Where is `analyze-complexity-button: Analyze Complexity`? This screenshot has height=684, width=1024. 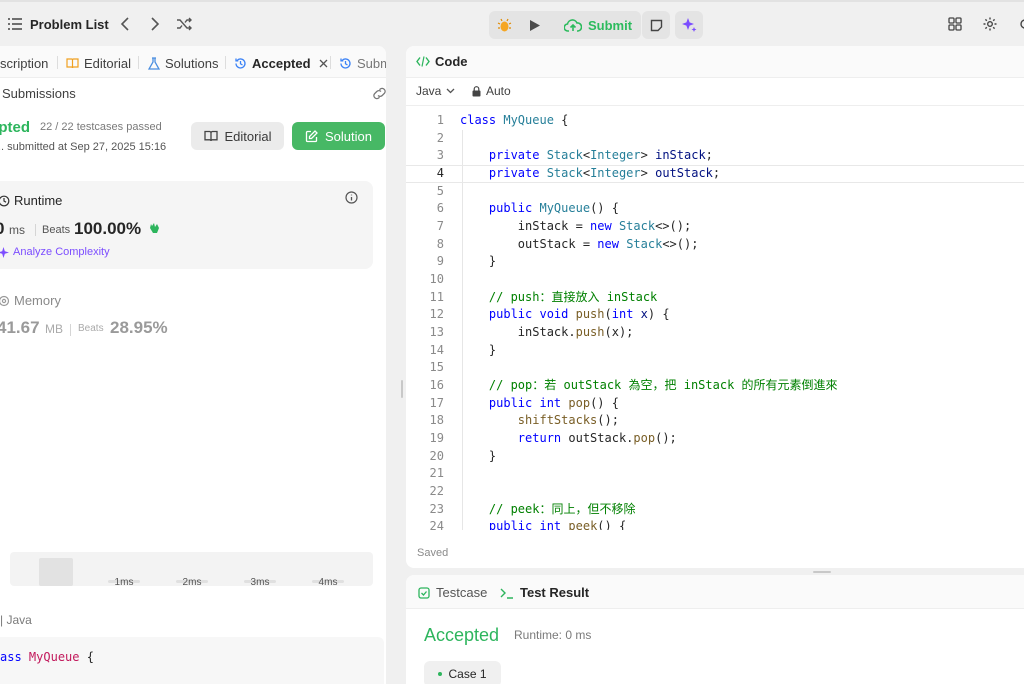 analyze-complexity-button: Analyze Complexity is located at coordinates (55, 252).